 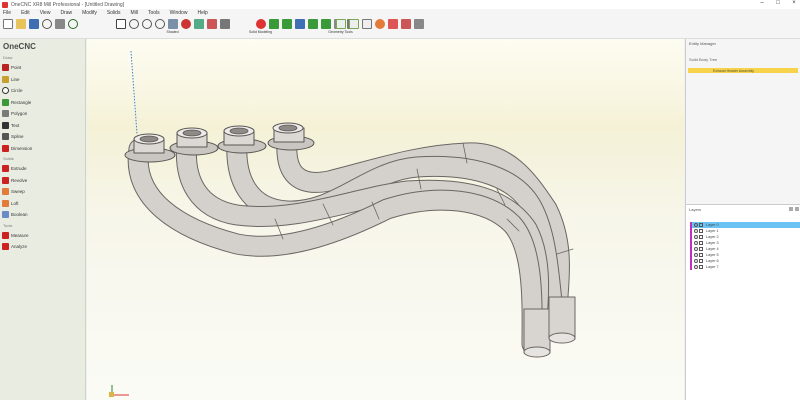 I want to click on layers-button, so click(x=224, y=24).